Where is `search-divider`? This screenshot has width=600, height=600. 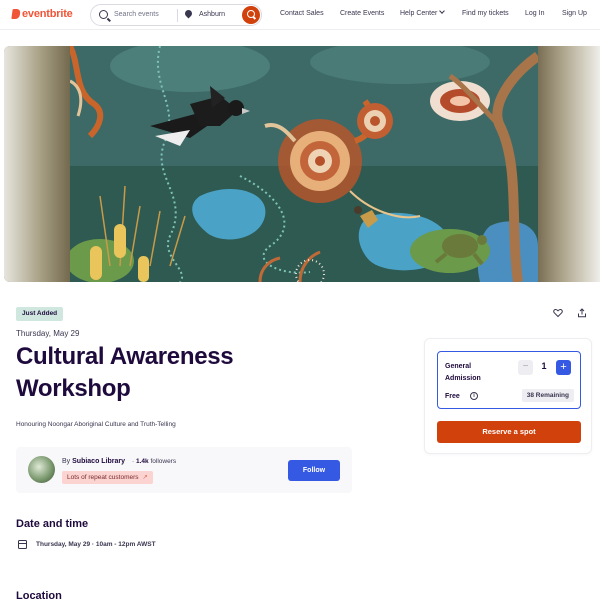 search-divider is located at coordinates (177, 15).